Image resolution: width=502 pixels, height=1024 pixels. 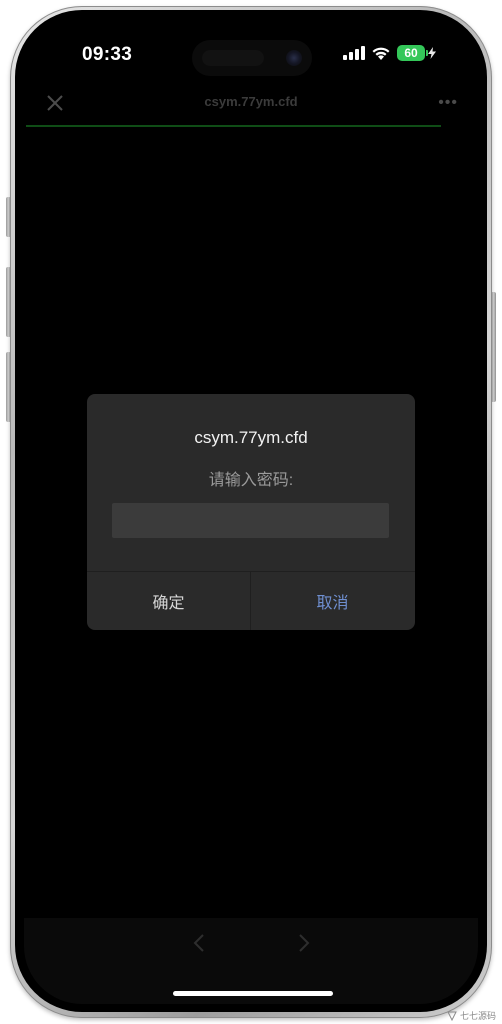 I want to click on watermark-logo-icon, so click(x=452, y=1016).